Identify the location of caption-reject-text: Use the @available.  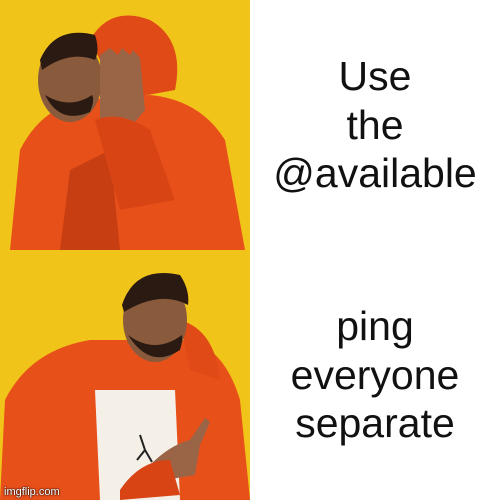
(375, 125).